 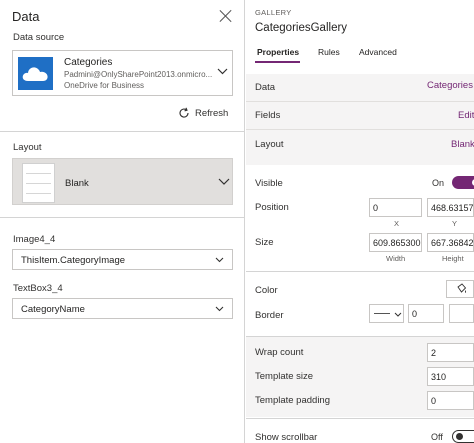 What do you see at coordinates (122, 308) in the screenshot?
I see `field-select-textbox: CategoryName` at bounding box center [122, 308].